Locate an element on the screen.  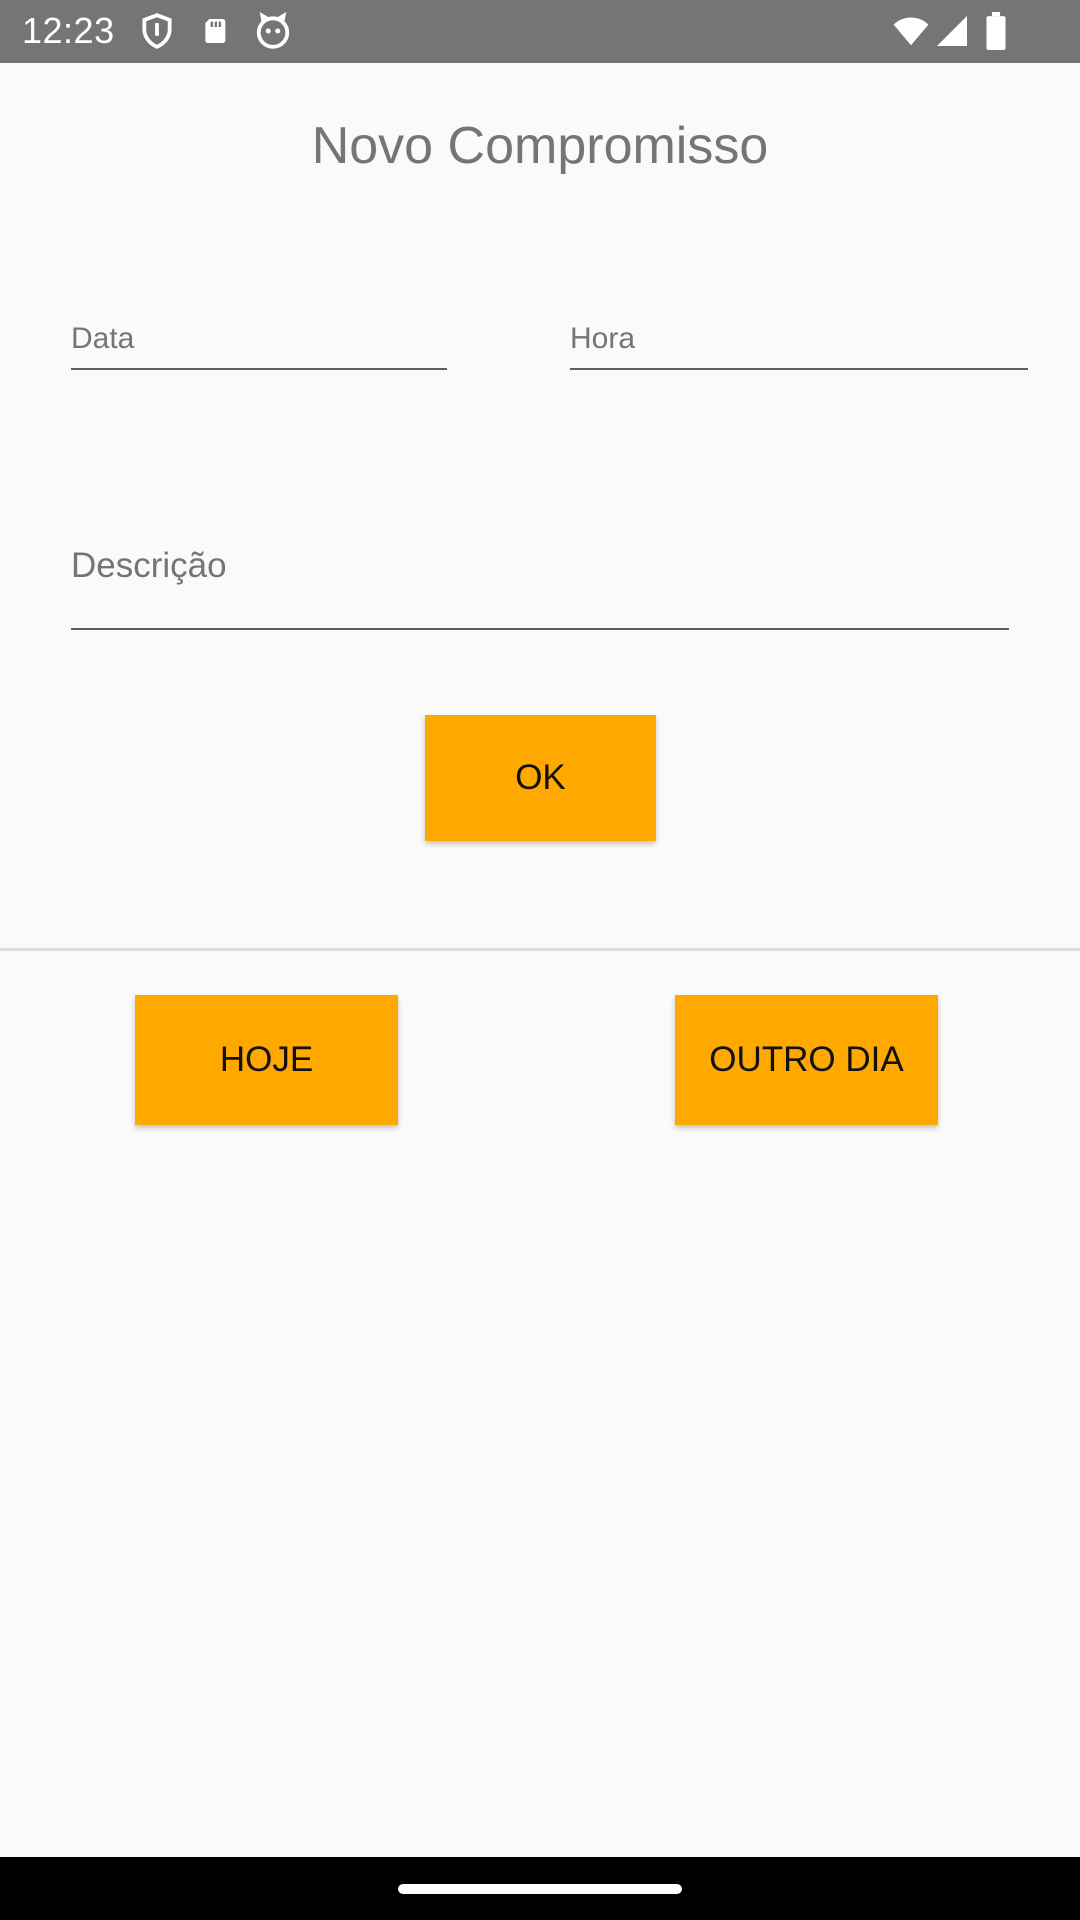
page-title: Novo Compromisso is located at coordinates (540, 146).